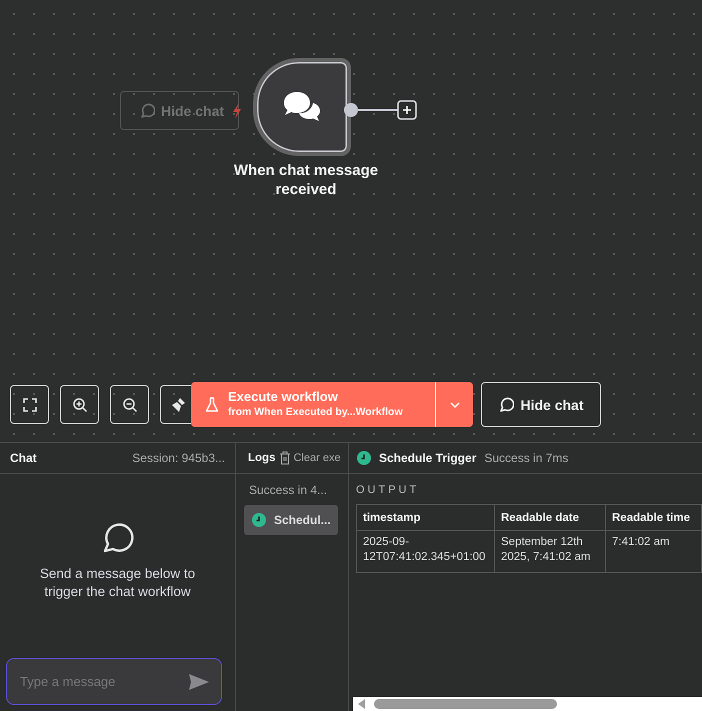  Describe the element at coordinates (237, 110) in the screenshot. I see `lightning-icon` at that location.